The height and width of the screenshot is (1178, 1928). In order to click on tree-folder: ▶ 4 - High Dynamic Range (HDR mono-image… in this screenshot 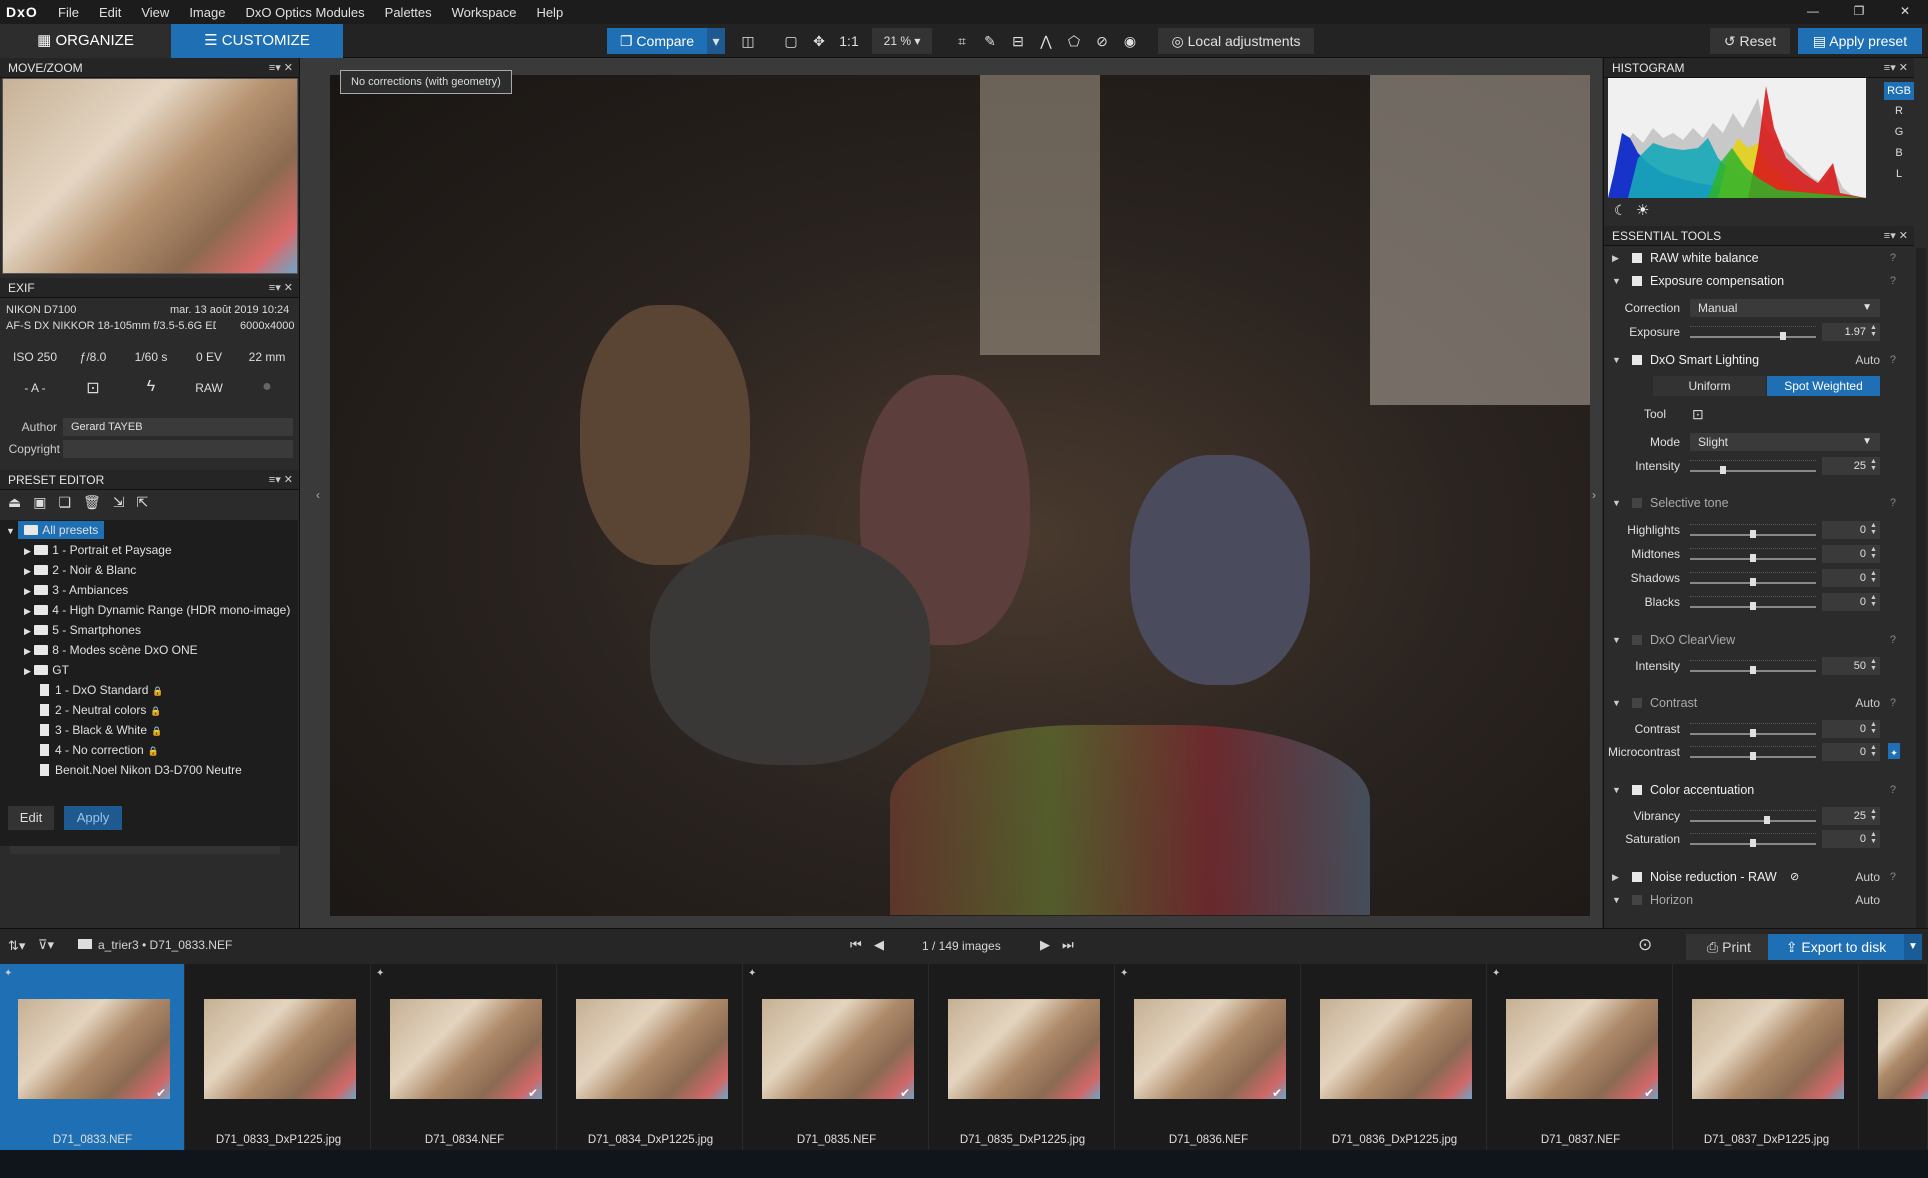, I will do `click(149, 610)`.